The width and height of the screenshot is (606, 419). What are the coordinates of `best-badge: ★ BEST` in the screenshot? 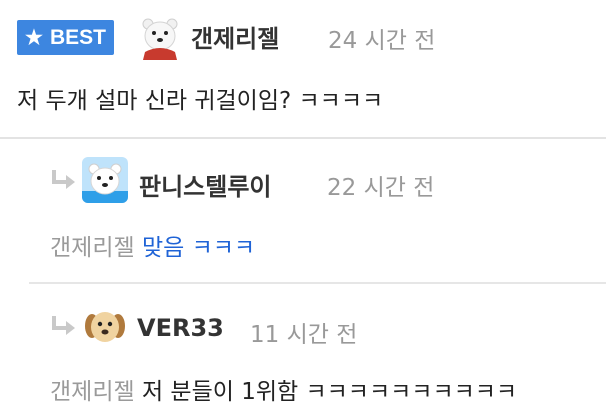 It's located at (65, 37).